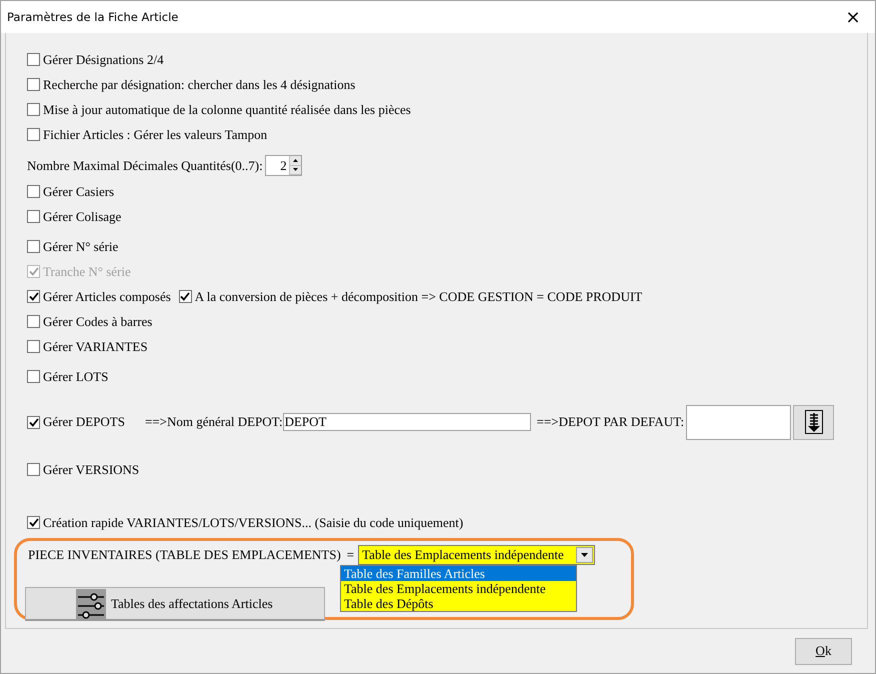 The image size is (876, 674). What do you see at coordinates (418, 296) in the screenshot?
I see `checkbox-label: A la conversion de pièces + décomposition => CODE GESTION = CODE PRODUIT` at bounding box center [418, 296].